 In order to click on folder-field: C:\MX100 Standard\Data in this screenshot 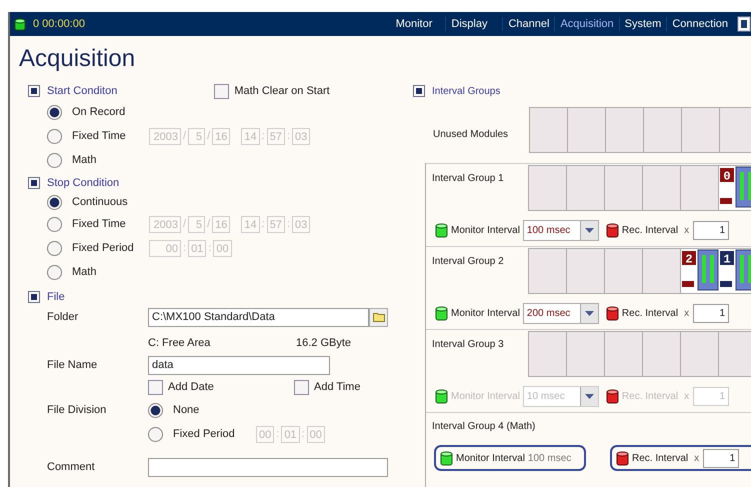, I will do `click(258, 317)`.